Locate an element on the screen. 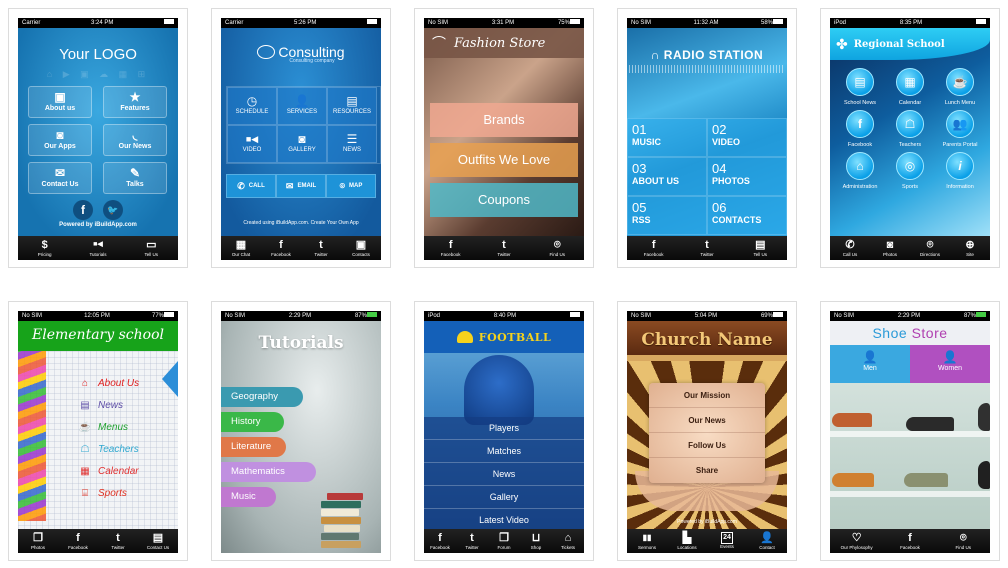  follow-us-menu-item: Follow Us is located at coordinates (707, 445).